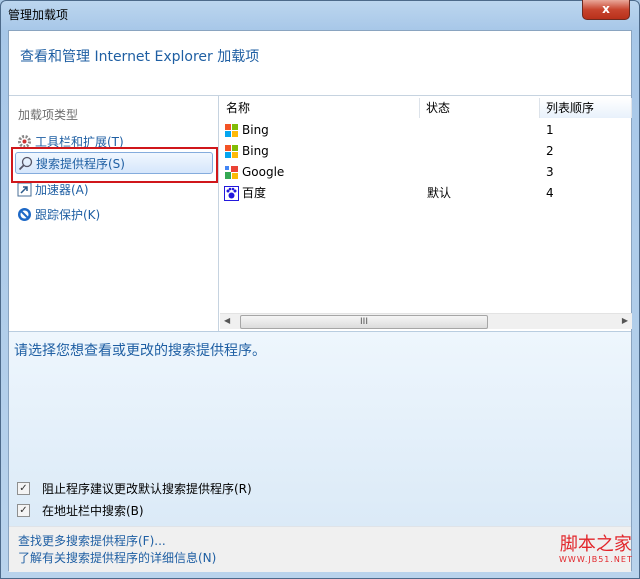 This screenshot has width=640, height=579. What do you see at coordinates (48, 115) in the screenshot?
I see `addon-type-title: 加载项类型` at bounding box center [48, 115].